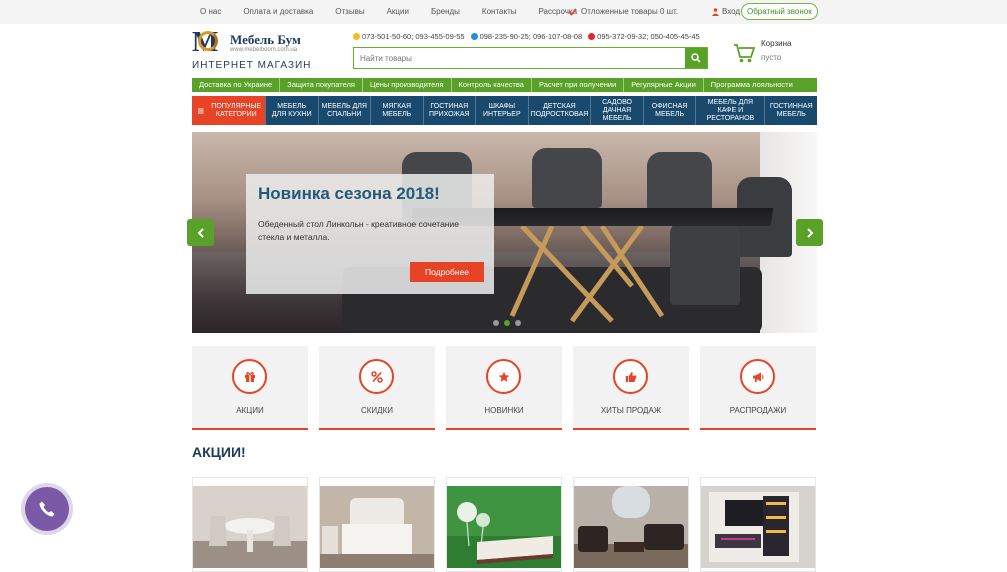  What do you see at coordinates (559, 106) in the screenshot?
I see `category-line: ДЕТСКАЯ` at bounding box center [559, 106].